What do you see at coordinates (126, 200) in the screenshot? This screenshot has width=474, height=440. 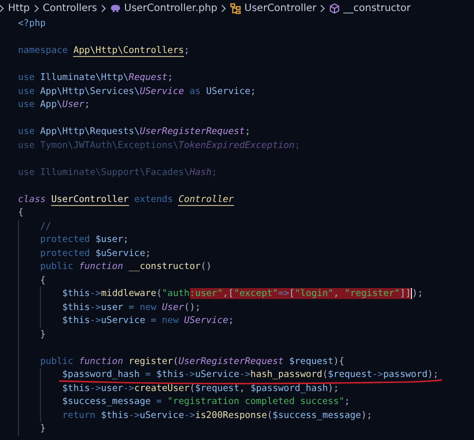 I see `code-line: class UserController extends Controller` at bounding box center [126, 200].